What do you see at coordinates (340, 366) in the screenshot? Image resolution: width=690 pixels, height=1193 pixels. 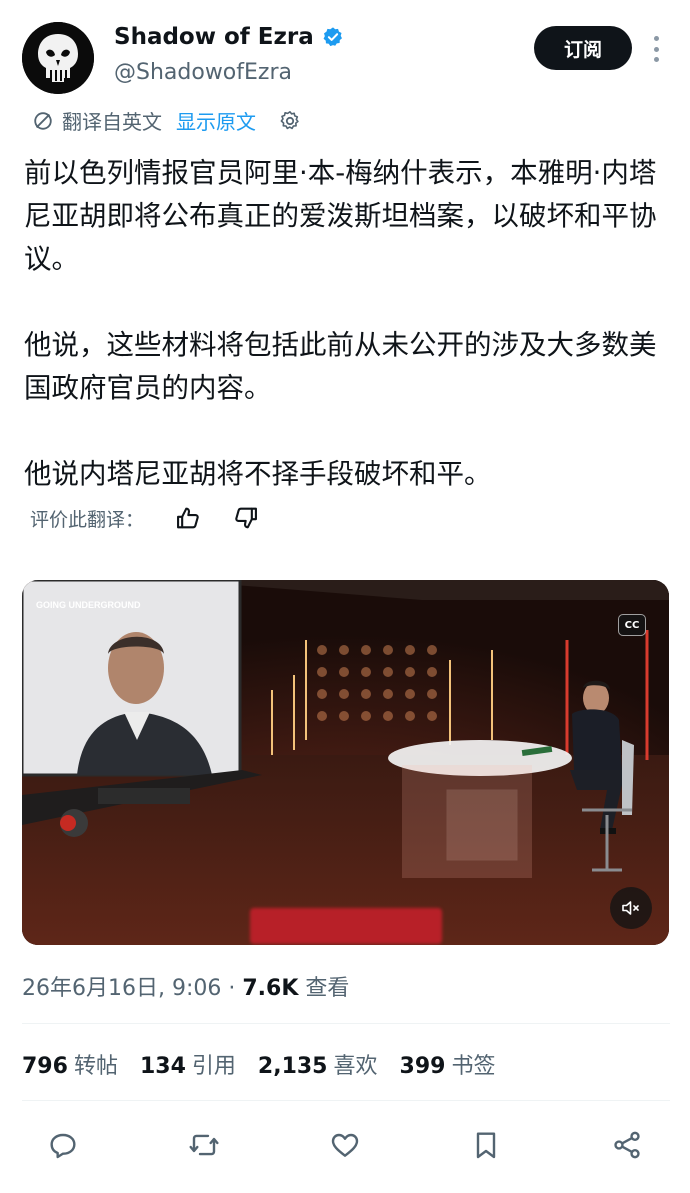 I see `tweet-paragraph: 他说，这些材料将包括此前从未公开的涉及大多数美国政府官员的内容。` at bounding box center [340, 366].